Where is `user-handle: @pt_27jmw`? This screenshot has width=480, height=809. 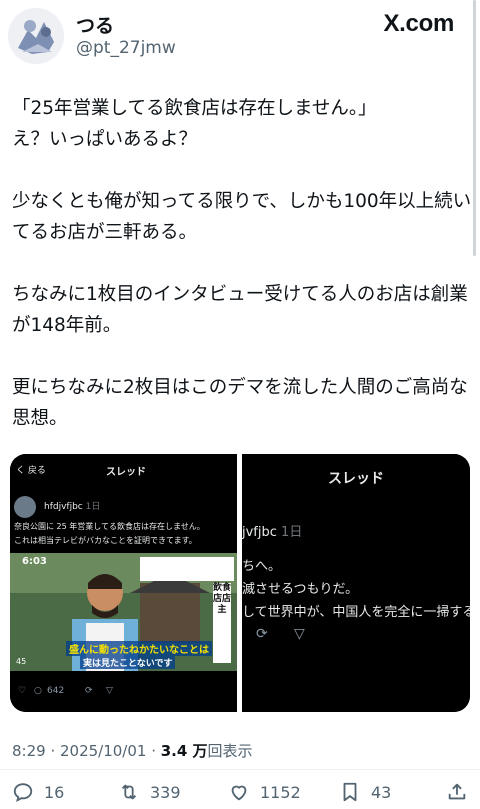
user-handle: @pt_27jmw is located at coordinates (126, 48).